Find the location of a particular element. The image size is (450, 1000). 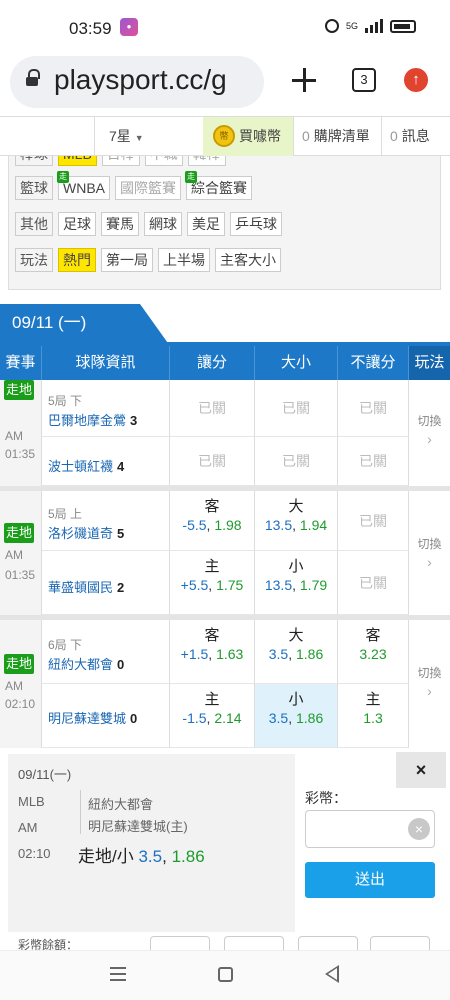

network-label: 5G is located at coordinates (351, 26).